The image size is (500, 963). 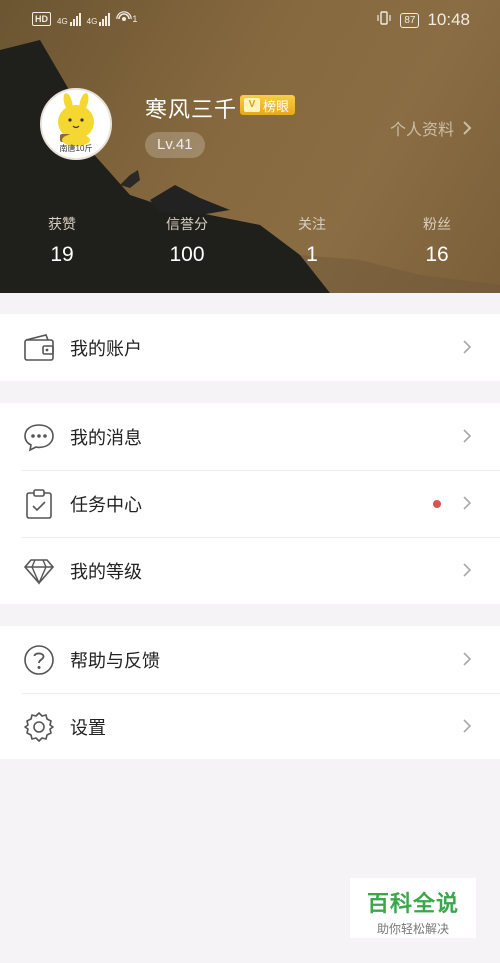 What do you see at coordinates (135, 19) in the screenshot?
I see `notification-count: 1` at bounding box center [135, 19].